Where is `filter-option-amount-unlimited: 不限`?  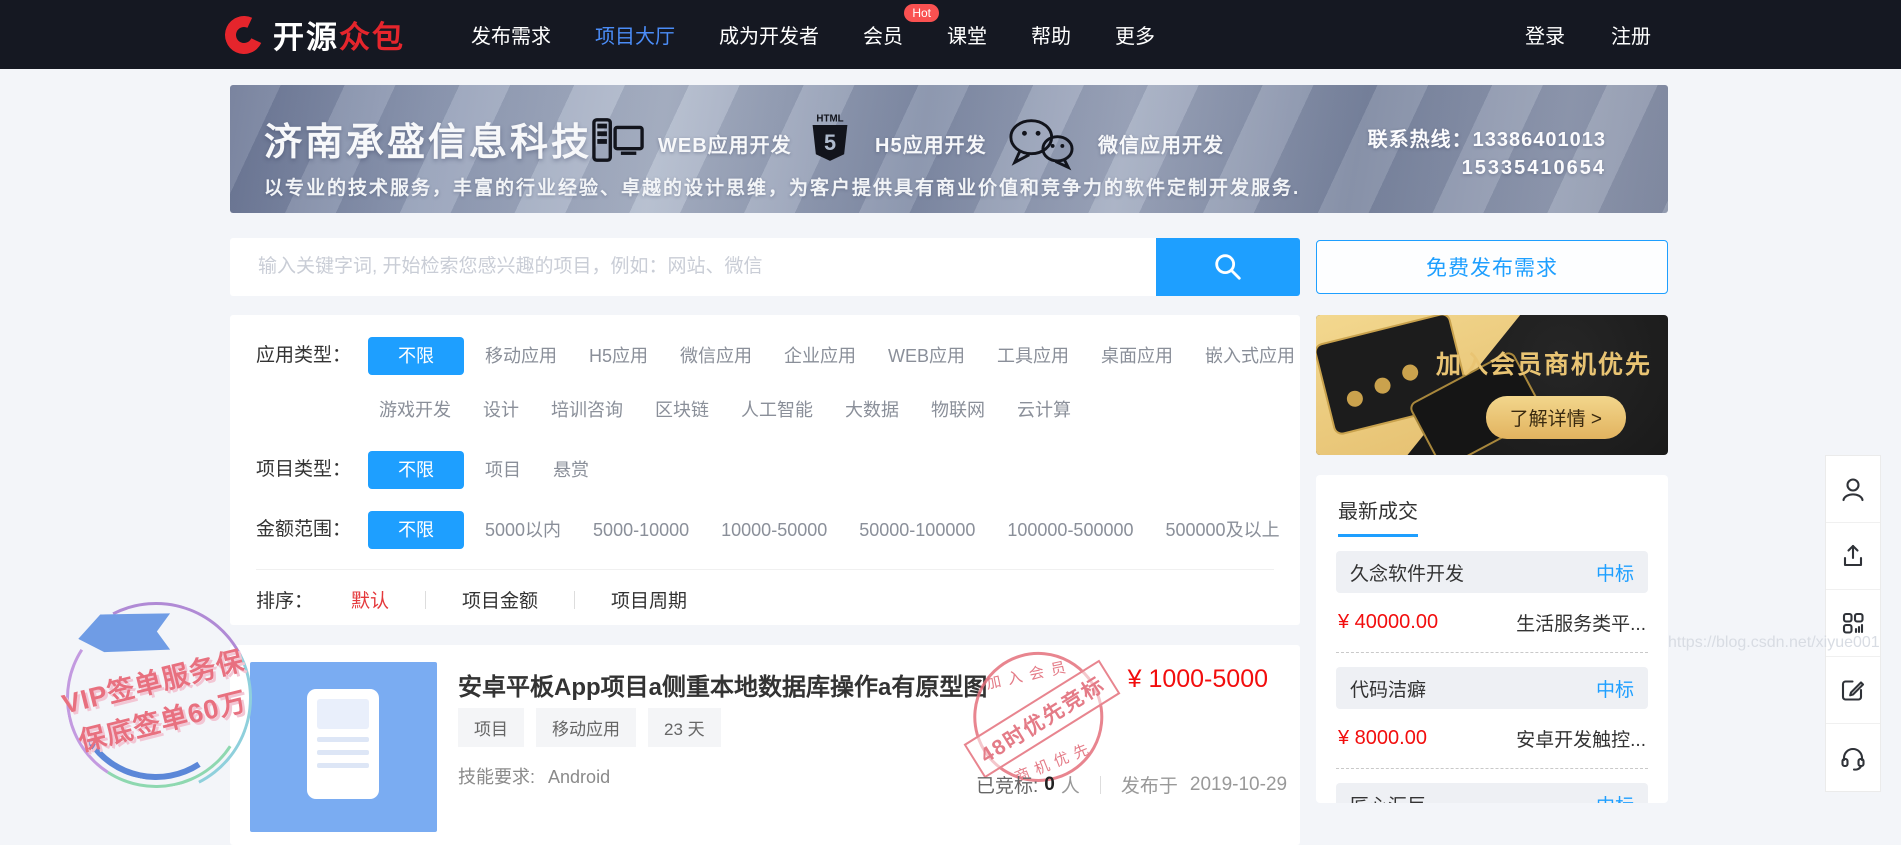
filter-option-amount-unlimited: 不限 is located at coordinates (416, 530).